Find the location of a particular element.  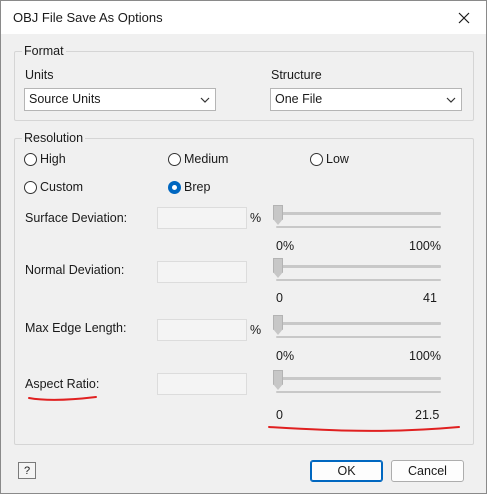

surface-deviation-slider-thumb is located at coordinates (278, 212).